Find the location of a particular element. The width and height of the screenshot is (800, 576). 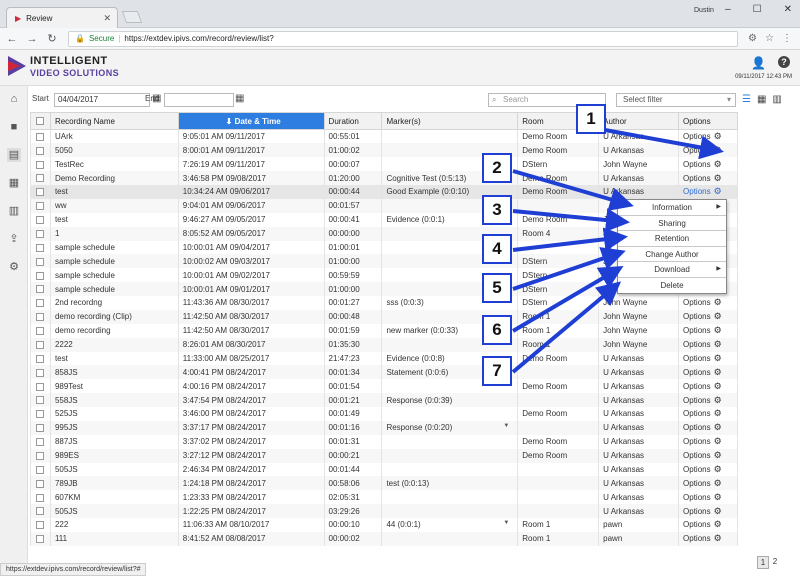

page-button: 2 is located at coordinates (775, 562).